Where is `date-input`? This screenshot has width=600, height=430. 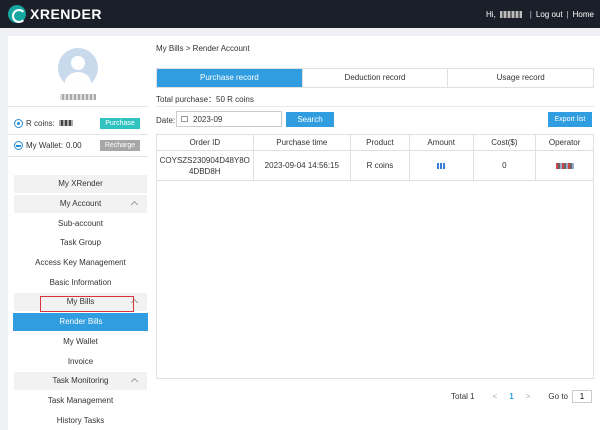 date-input is located at coordinates (229, 119).